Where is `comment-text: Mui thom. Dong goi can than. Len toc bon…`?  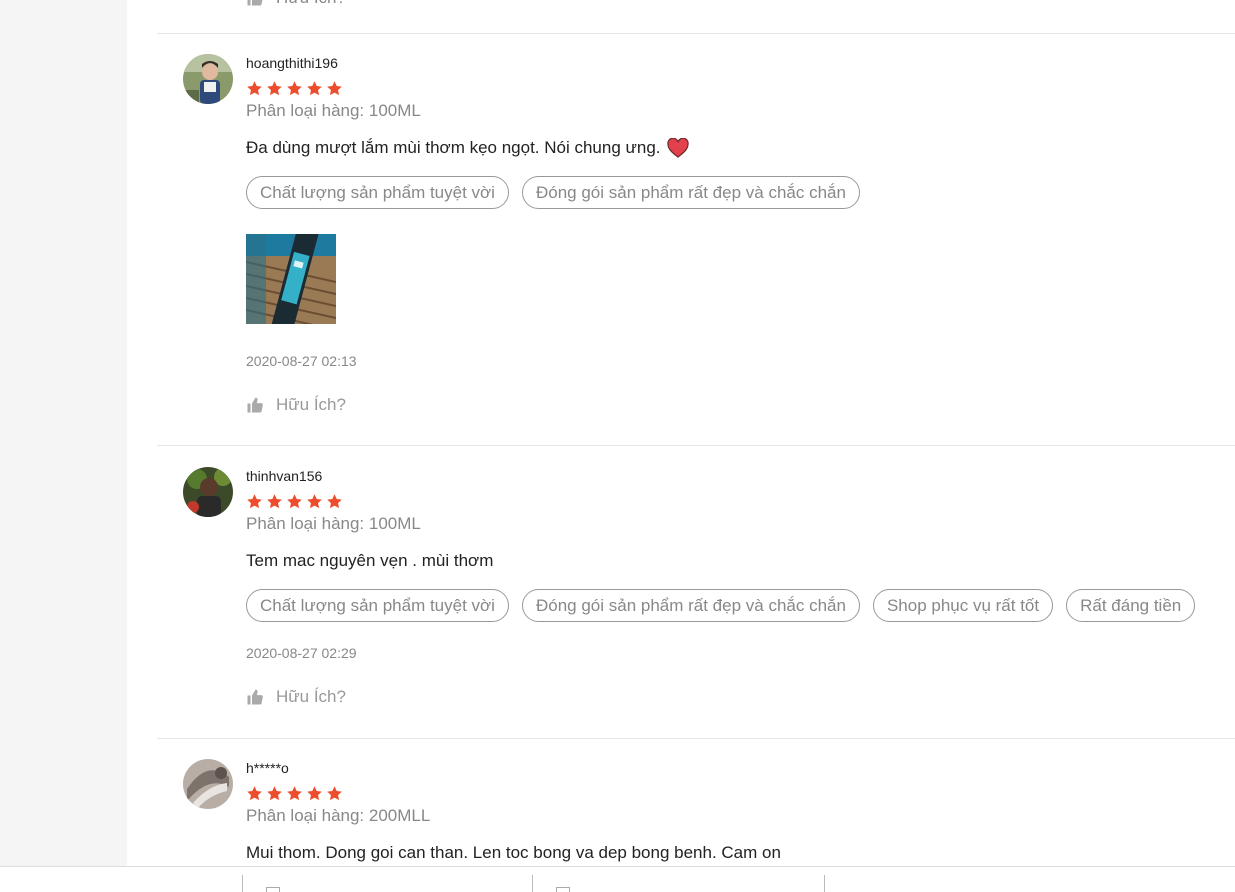 comment-text: Mui thom. Dong goi can than. Len toc bon… is located at coordinates (513, 852).